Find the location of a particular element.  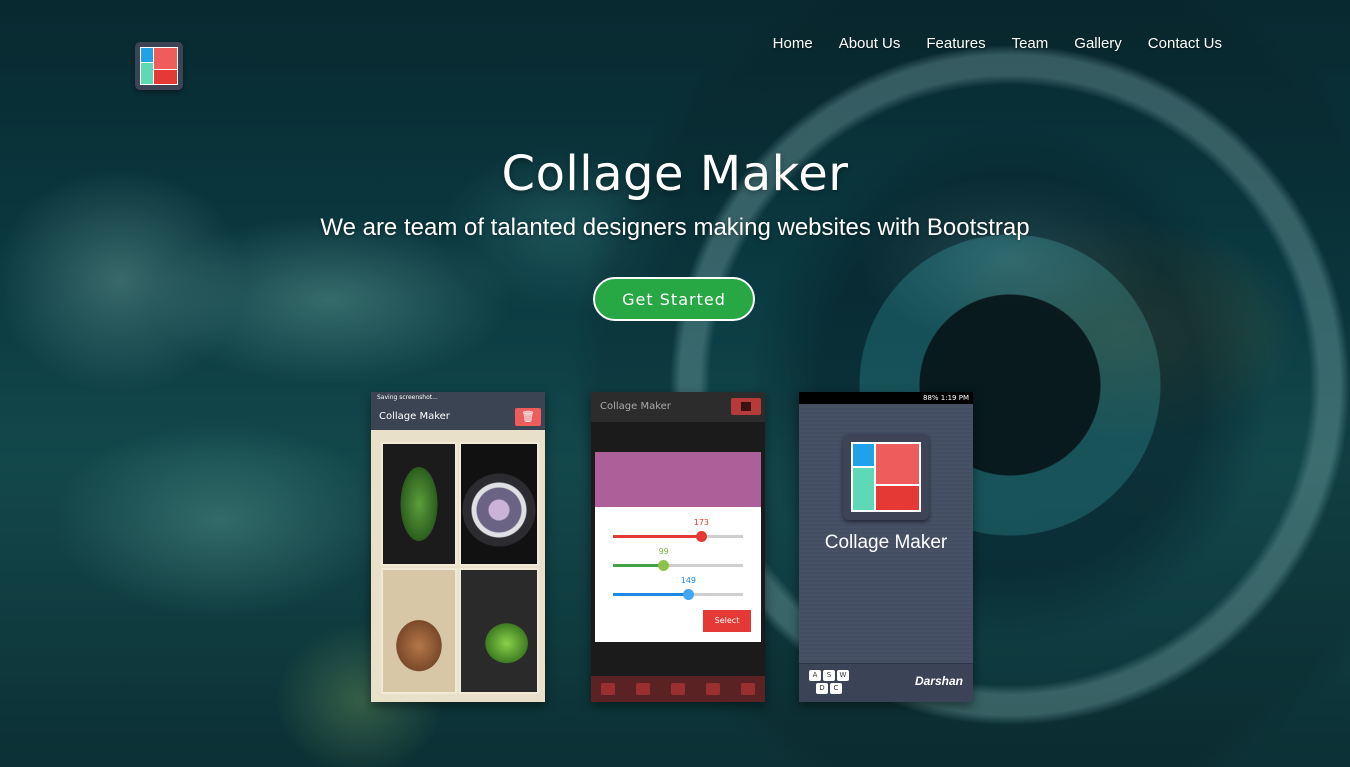

key-w: W is located at coordinates (843, 675).